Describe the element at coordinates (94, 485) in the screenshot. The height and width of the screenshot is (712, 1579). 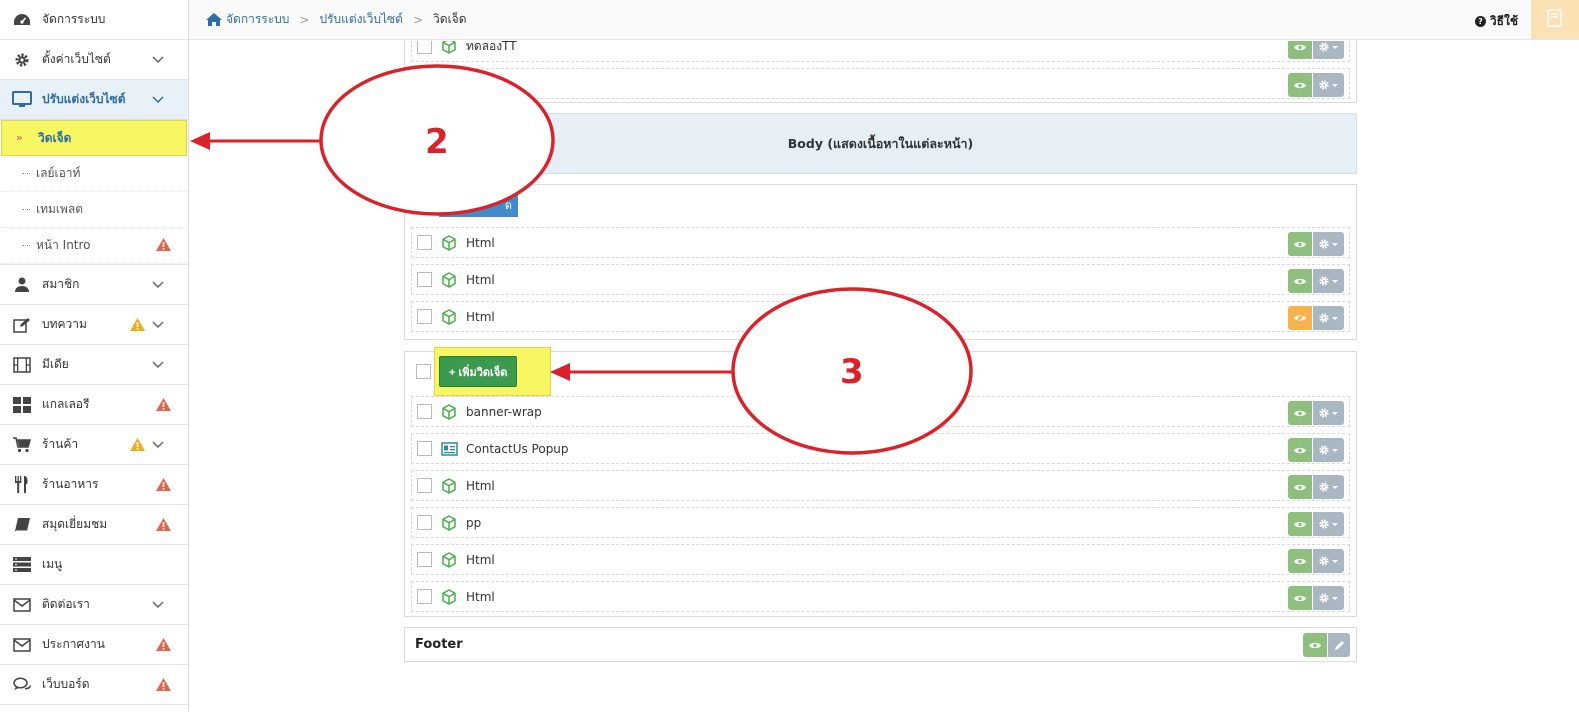
I see `sidebar-item-restaurant: ร้านอาหาร` at that location.